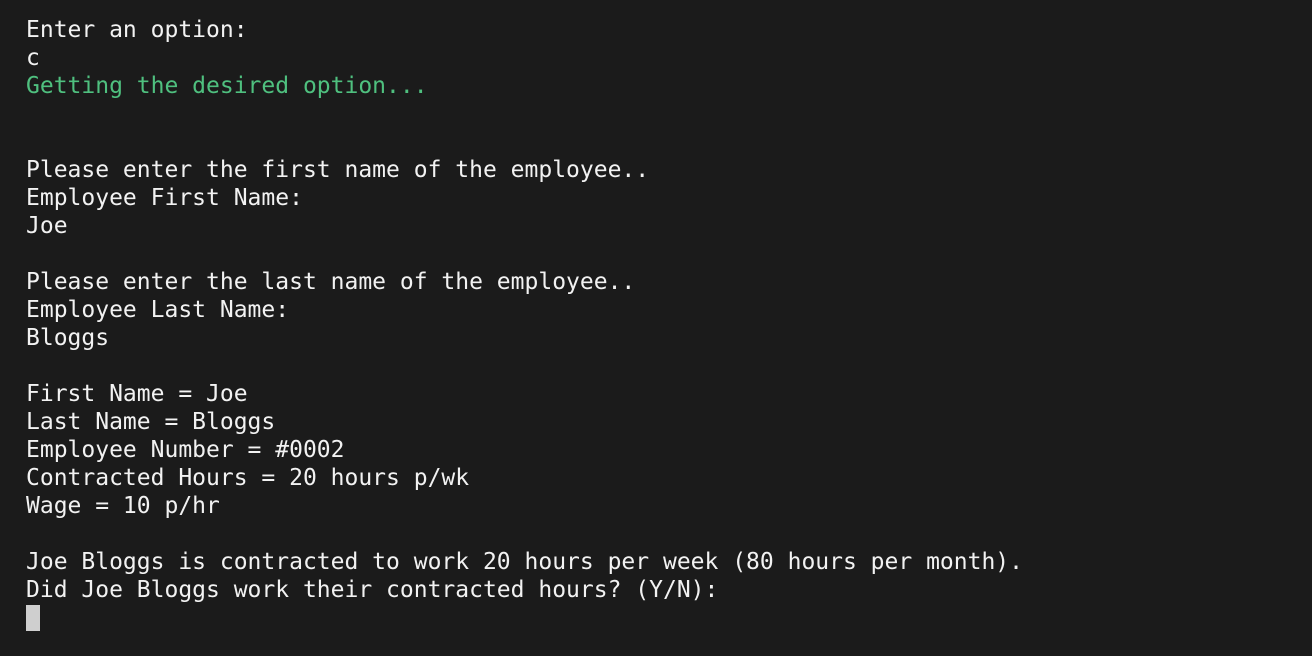  Describe the element at coordinates (669, 618) in the screenshot. I see `input-line` at that location.